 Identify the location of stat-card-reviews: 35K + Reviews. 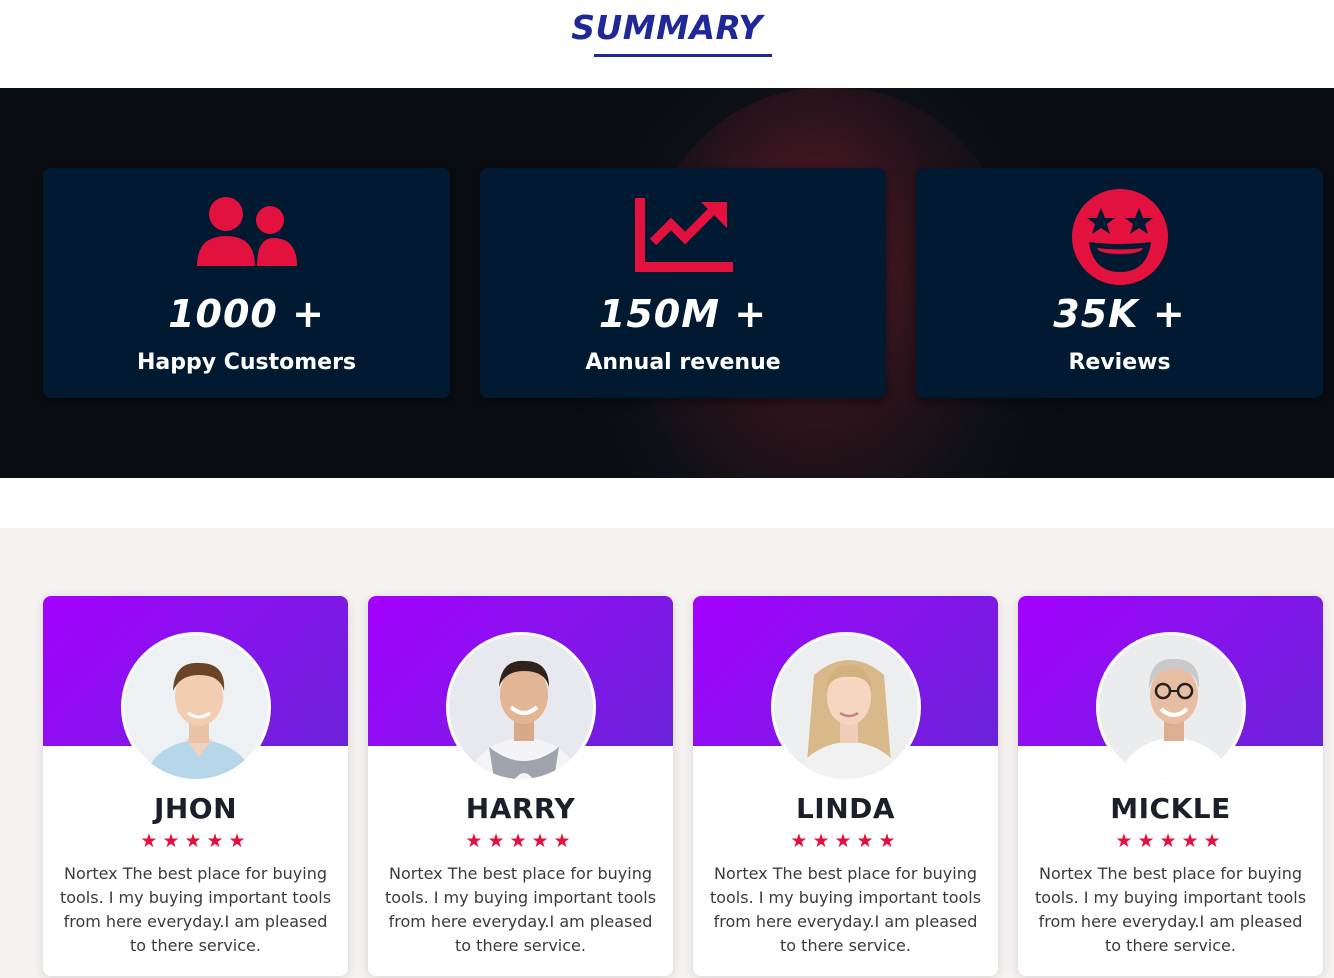
(1119, 283).